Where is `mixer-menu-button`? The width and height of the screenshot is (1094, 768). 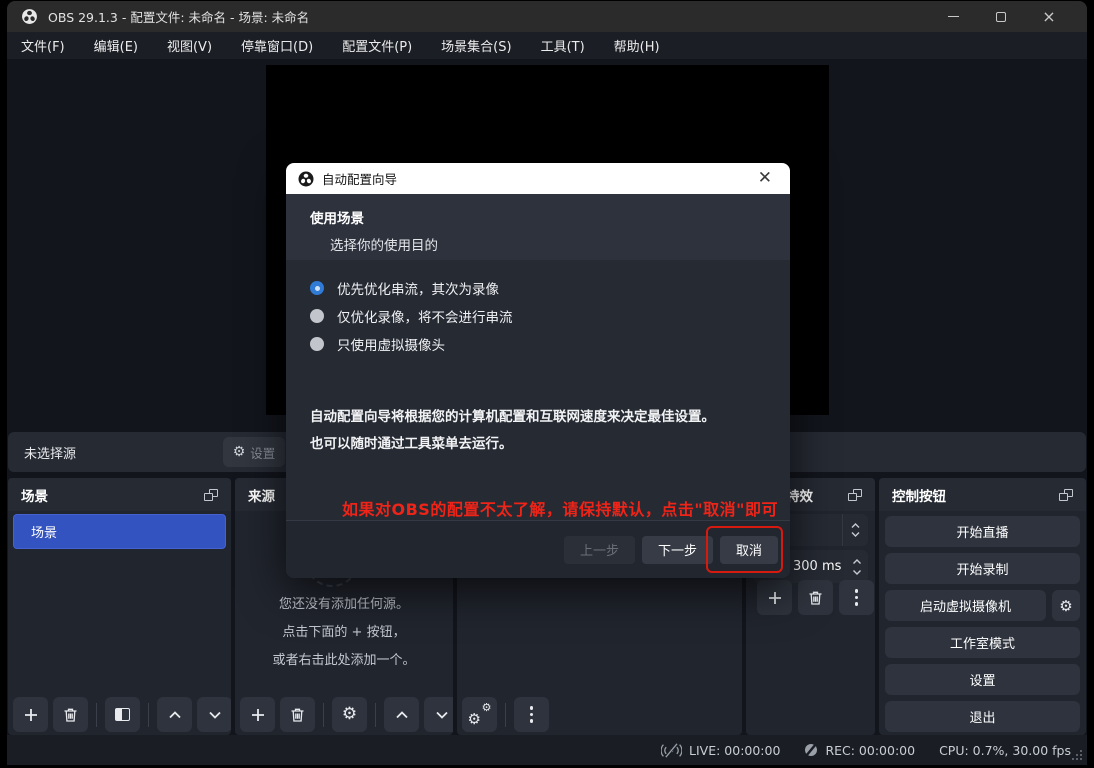 mixer-menu-button is located at coordinates (531, 714).